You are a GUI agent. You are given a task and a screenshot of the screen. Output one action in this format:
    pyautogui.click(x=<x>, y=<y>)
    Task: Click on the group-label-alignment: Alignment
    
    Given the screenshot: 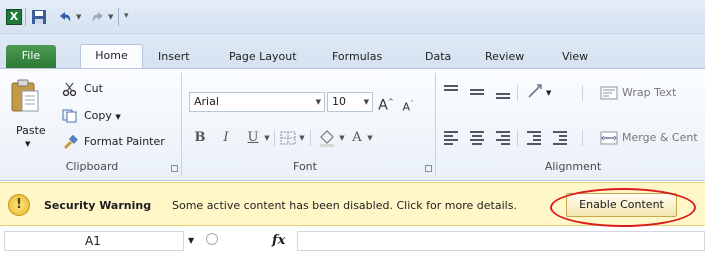 What is the action you would take?
    pyautogui.click(x=573, y=166)
    